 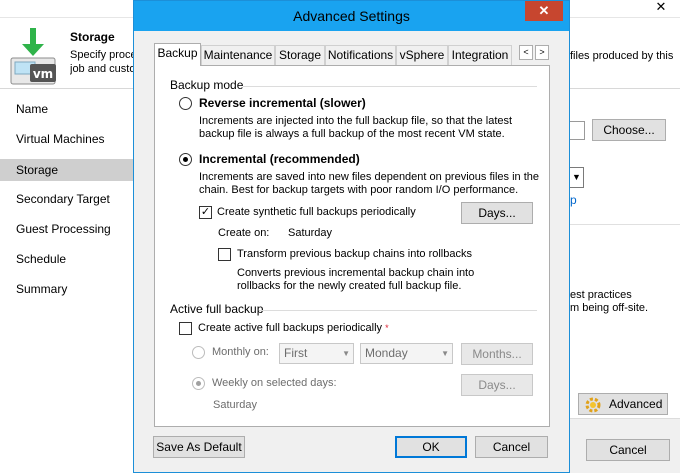 What do you see at coordinates (103, 62) in the screenshot?
I see `wizard-step-description: Specify proce job and custo` at bounding box center [103, 62].